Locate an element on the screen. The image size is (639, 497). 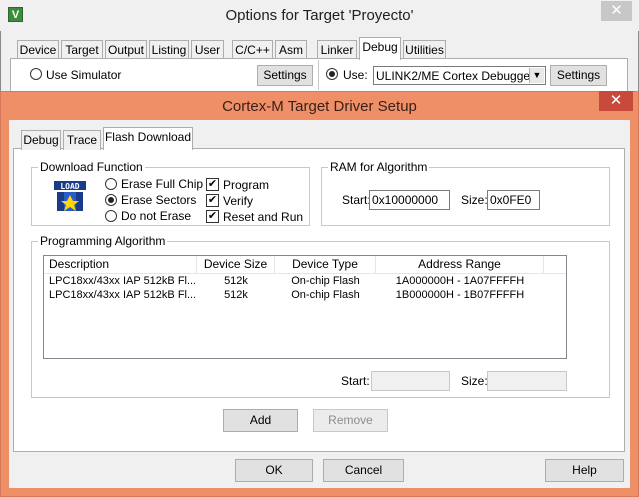
ram-start-label: Start: is located at coordinates (356, 200).